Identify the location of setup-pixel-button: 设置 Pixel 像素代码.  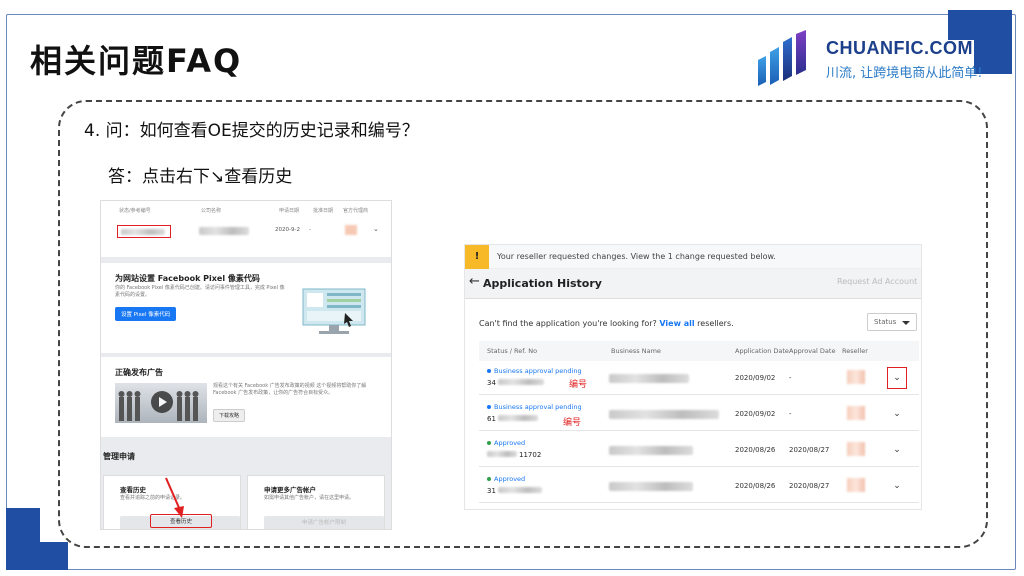
(146, 314).